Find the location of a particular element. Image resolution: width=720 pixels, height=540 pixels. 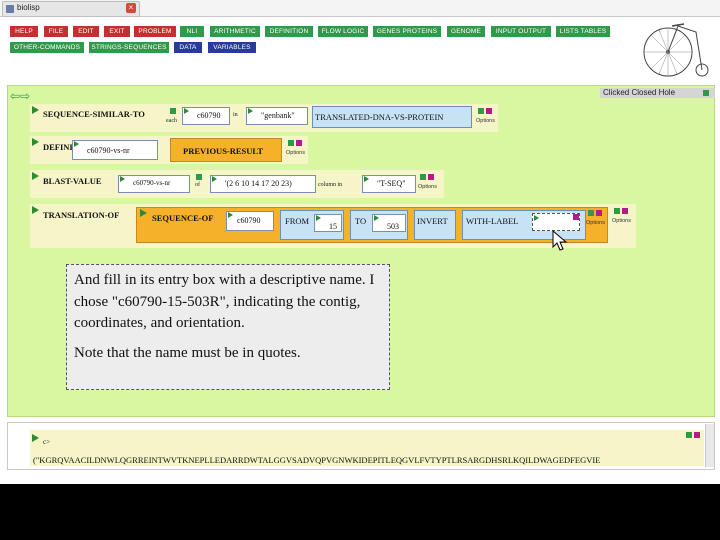

menu-strings-sequences: STRINGS-SEQUENCES is located at coordinates (129, 47).